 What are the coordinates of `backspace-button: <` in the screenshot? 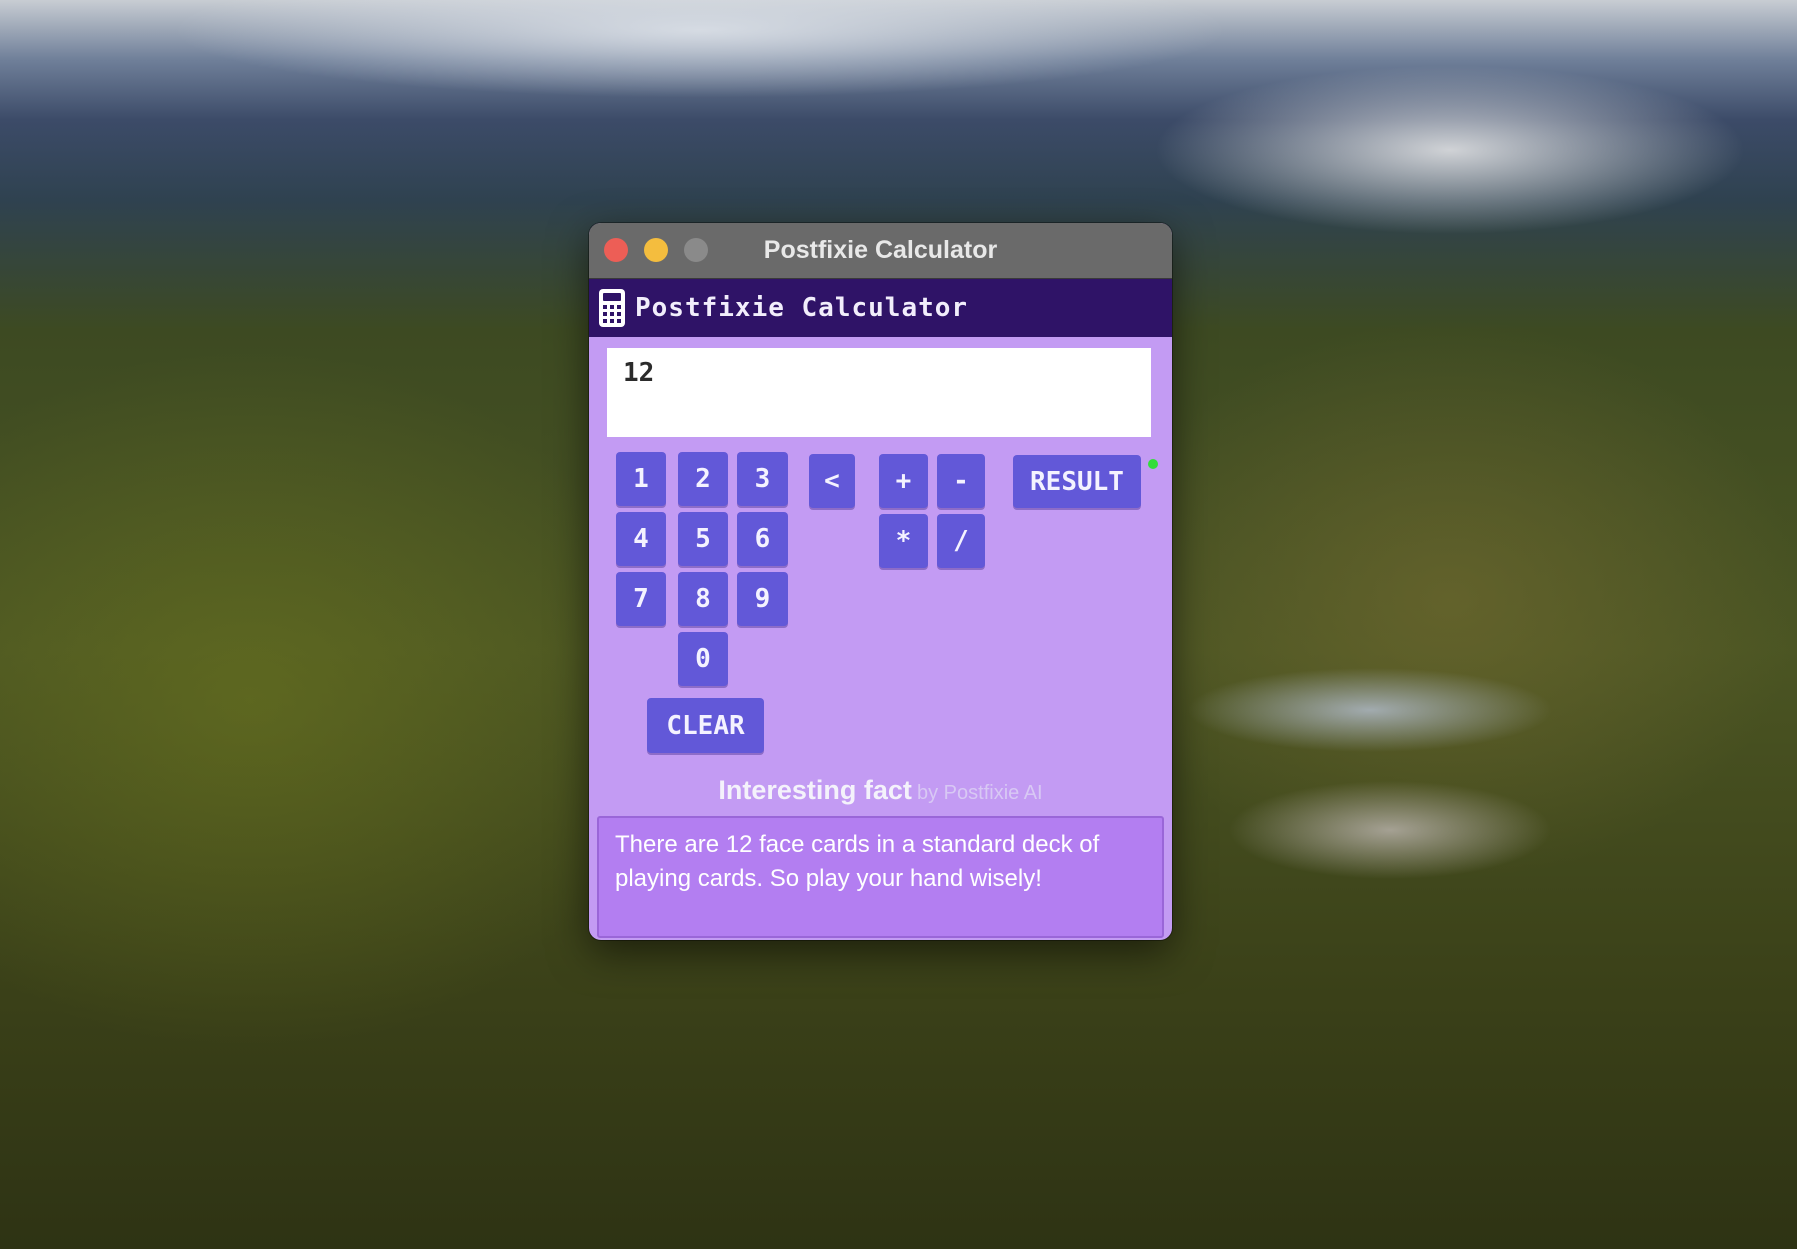 It's located at (832, 481).